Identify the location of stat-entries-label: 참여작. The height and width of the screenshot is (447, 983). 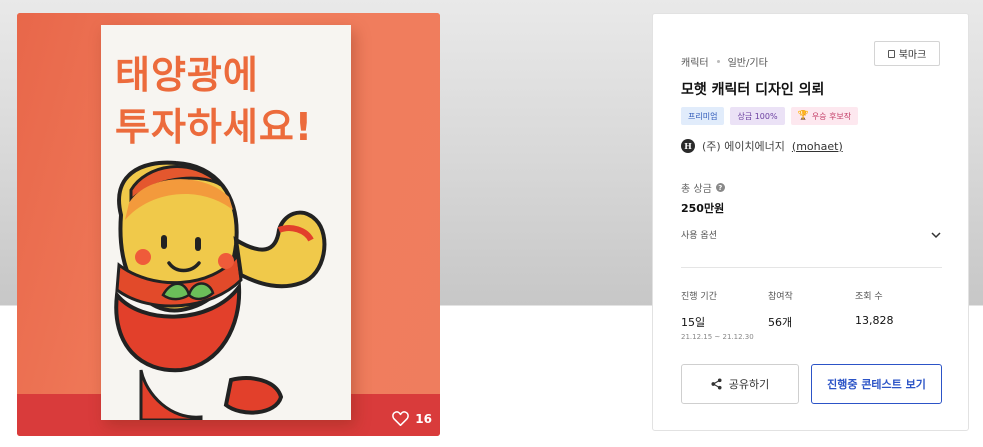
(780, 297).